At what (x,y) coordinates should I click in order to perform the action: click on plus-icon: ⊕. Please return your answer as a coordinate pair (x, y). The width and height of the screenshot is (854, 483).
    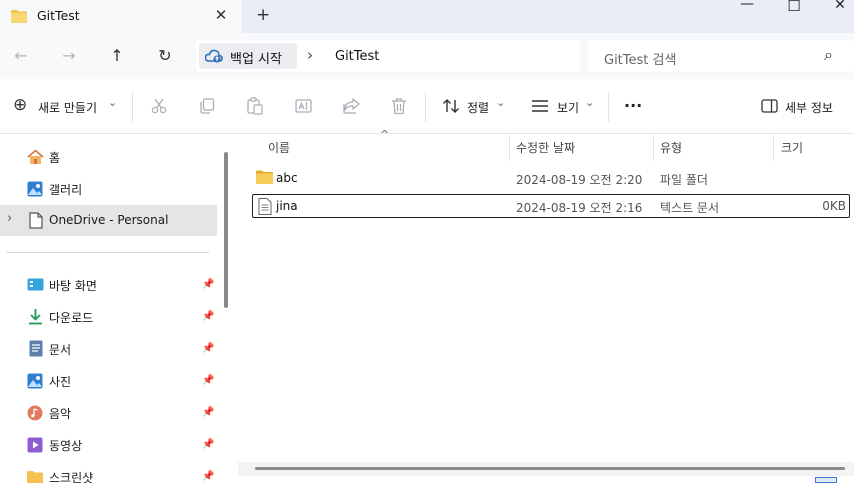
    Looking at the image, I should click on (20, 105).